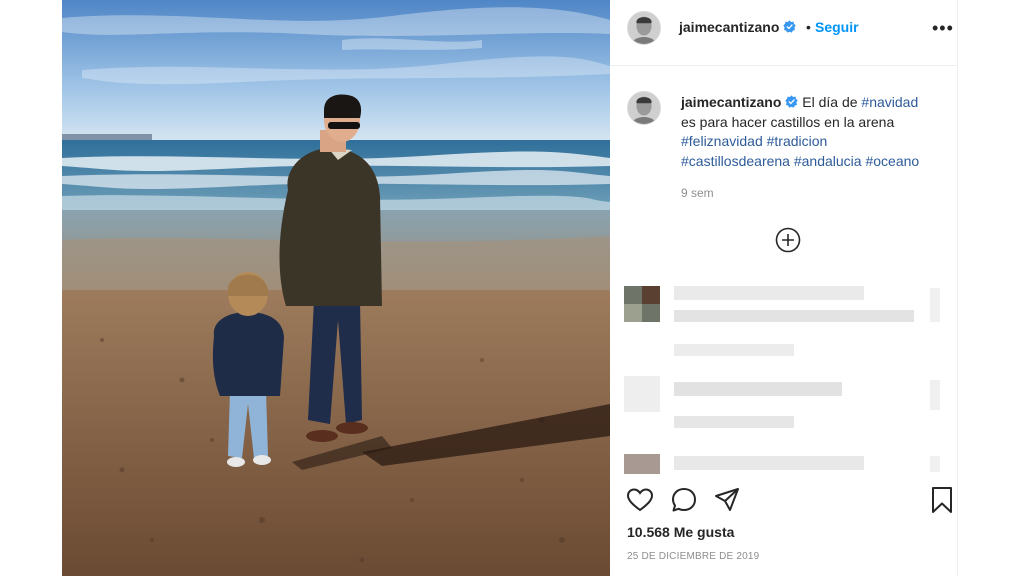  What do you see at coordinates (697, 193) in the screenshot?
I see `caption-time-ago: 9 sem` at bounding box center [697, 193].